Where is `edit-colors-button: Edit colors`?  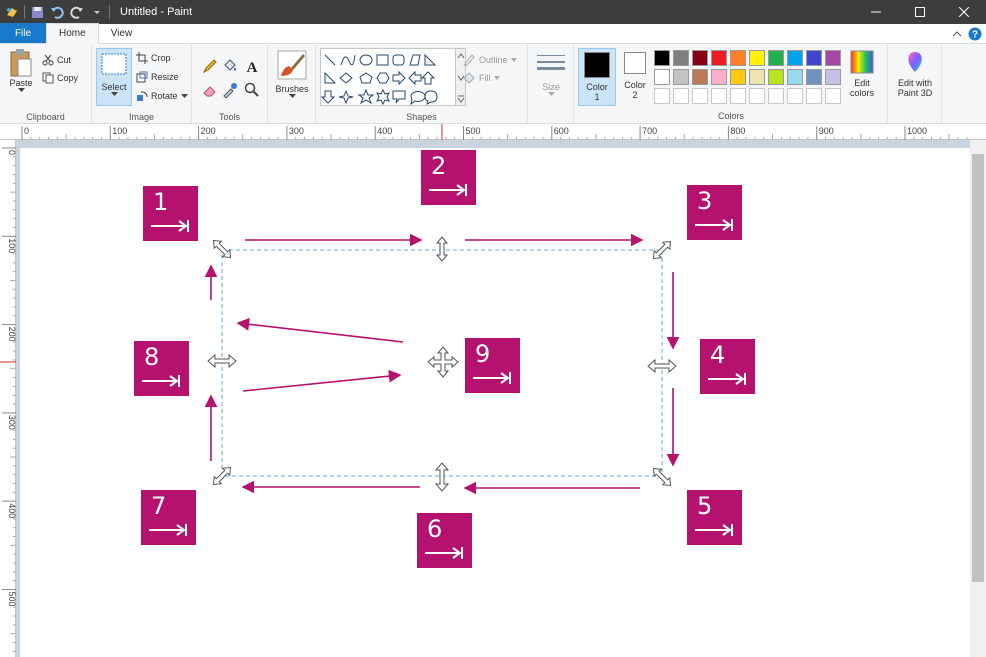
edit-colors-button: Edit colors is located at coordinates (862, 74).